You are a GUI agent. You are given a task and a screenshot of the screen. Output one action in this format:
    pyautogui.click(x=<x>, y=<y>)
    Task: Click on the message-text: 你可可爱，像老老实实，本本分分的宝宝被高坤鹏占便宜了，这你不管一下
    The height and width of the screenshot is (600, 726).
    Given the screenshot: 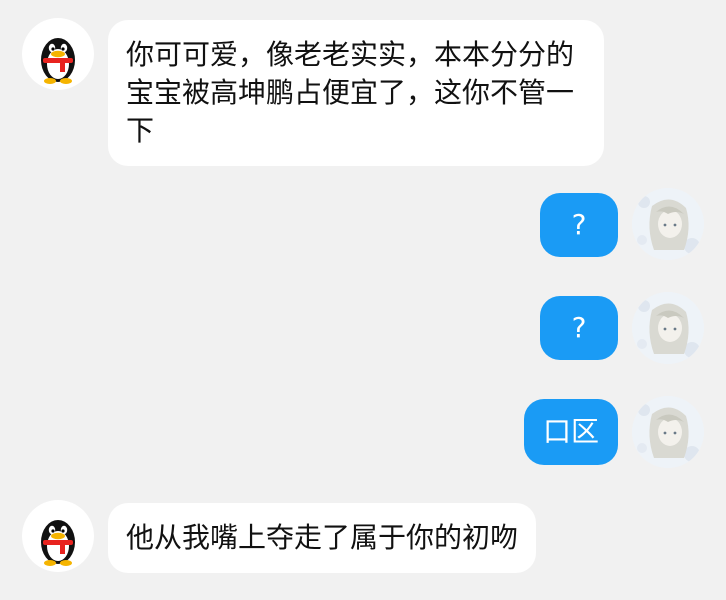 What is the action you would take?
    pyautogui.click(x=350, y=92)
    